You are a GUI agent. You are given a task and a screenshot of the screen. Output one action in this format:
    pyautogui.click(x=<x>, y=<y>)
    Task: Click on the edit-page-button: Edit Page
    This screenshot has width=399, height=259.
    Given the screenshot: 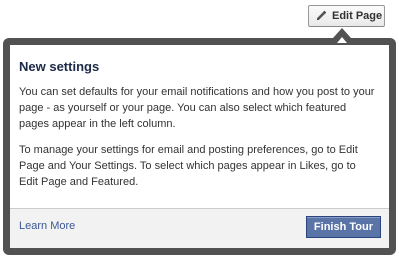 What is the action you would take?
    pyautogui.click(x=346, y=16)
    